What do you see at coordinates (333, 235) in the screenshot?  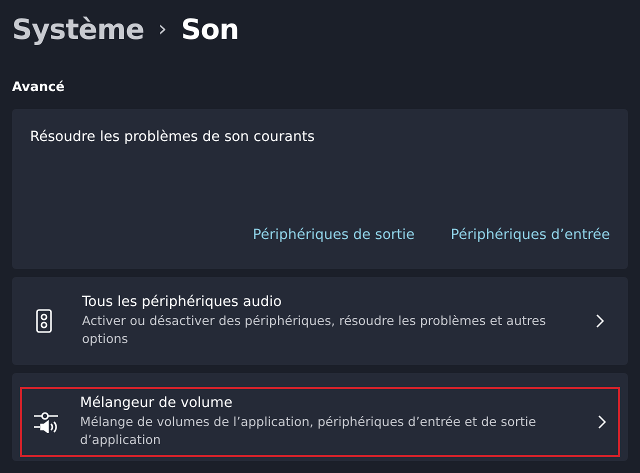 I see `device-link: Périphériques de sortie` at bounding box center [333, 235].